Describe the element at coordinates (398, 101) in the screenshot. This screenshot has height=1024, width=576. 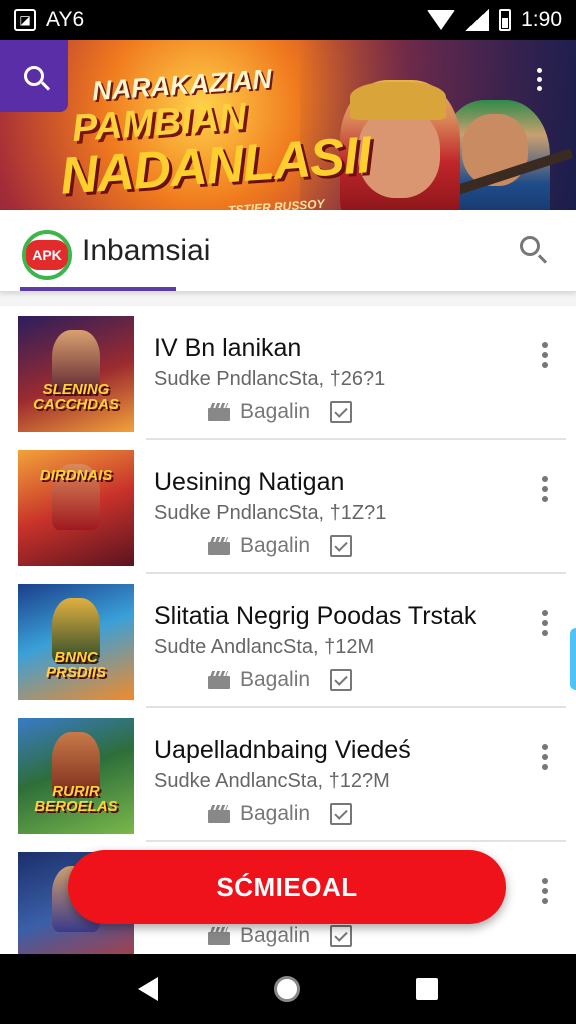
I see `hero-warrior-crown` at that location.